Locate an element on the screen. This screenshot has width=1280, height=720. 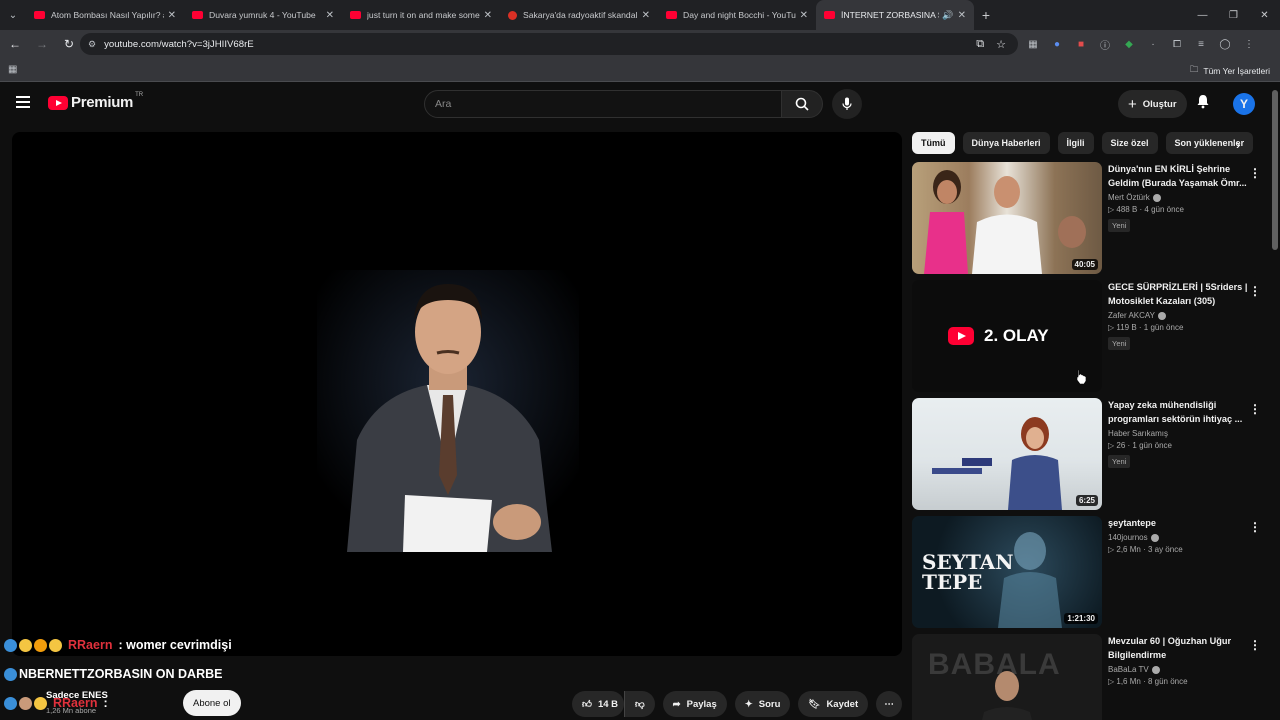
video-title: şeytantepe is located at coordinates (1178, 523).